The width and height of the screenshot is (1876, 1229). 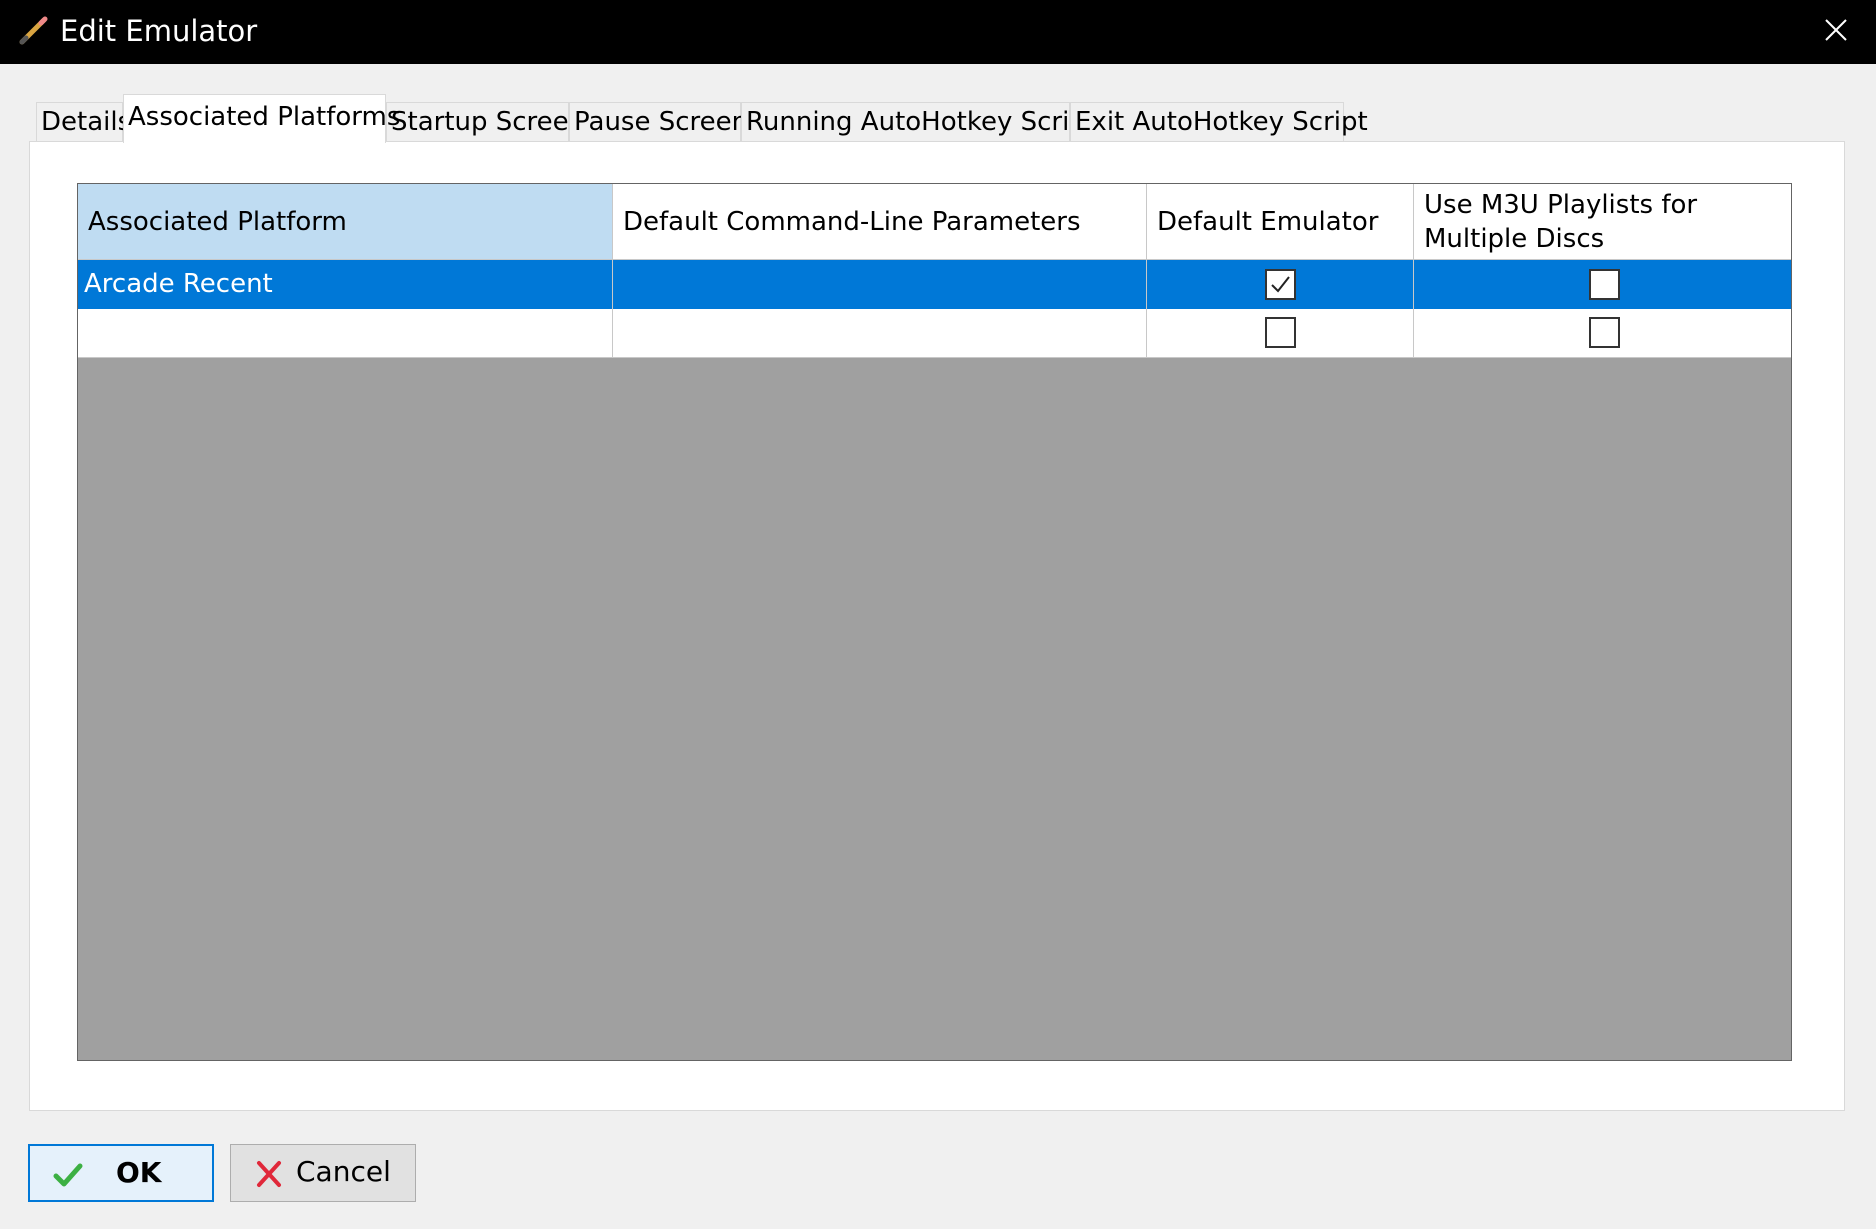 I want to click on column-header-label: Default Command-Line Parameters, so click(x=852, y=221).